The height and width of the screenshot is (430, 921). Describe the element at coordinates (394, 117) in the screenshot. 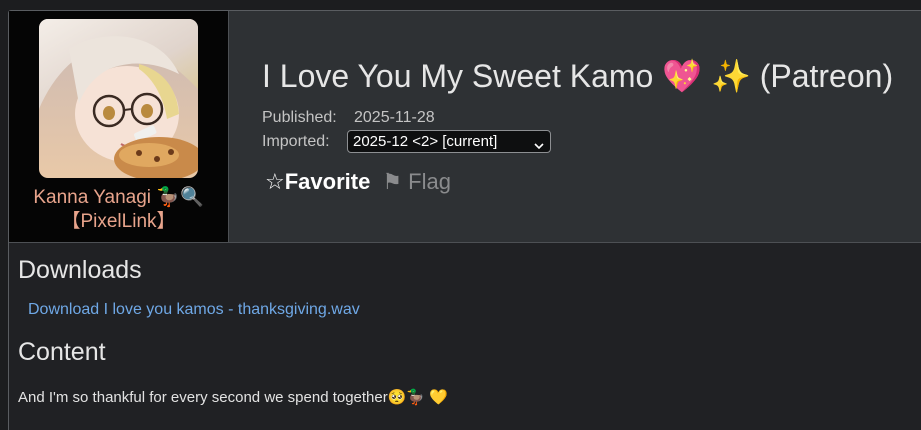

I see `published-date: 2025-11-28` at that location.